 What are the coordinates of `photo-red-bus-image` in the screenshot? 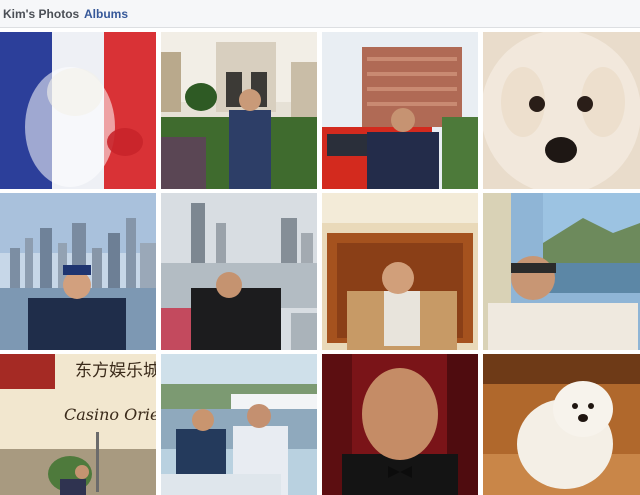 It's located at (400, 110).